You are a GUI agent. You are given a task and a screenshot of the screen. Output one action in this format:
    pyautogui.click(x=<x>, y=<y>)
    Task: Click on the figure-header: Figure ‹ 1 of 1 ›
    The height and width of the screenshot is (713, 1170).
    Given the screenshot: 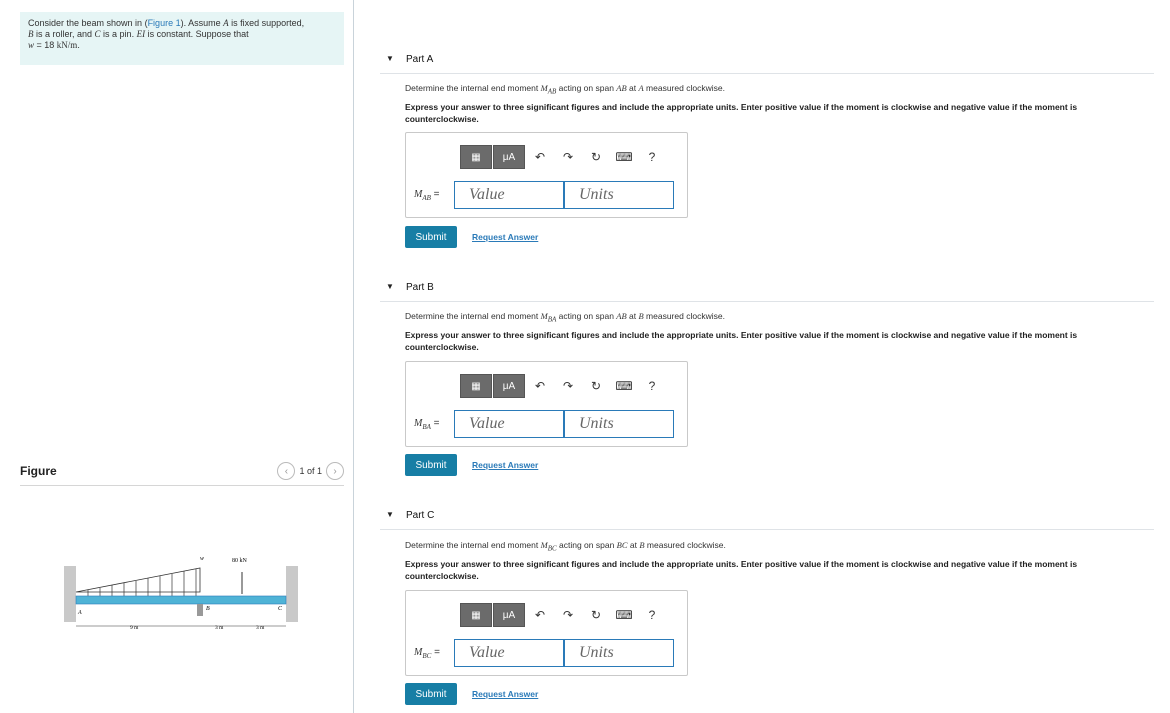 What is the action you would take?
    pyautogui.click(x=182, y=474)
    